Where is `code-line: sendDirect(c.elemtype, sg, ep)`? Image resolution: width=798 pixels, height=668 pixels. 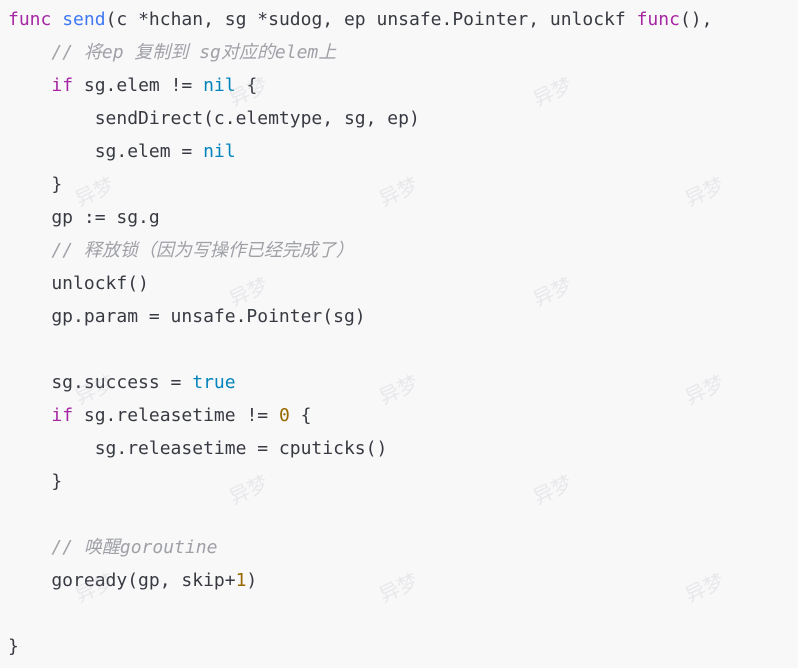 code-line: sendDirect(c.elemtype, sg, ep) is located at coordinates (214, 118).